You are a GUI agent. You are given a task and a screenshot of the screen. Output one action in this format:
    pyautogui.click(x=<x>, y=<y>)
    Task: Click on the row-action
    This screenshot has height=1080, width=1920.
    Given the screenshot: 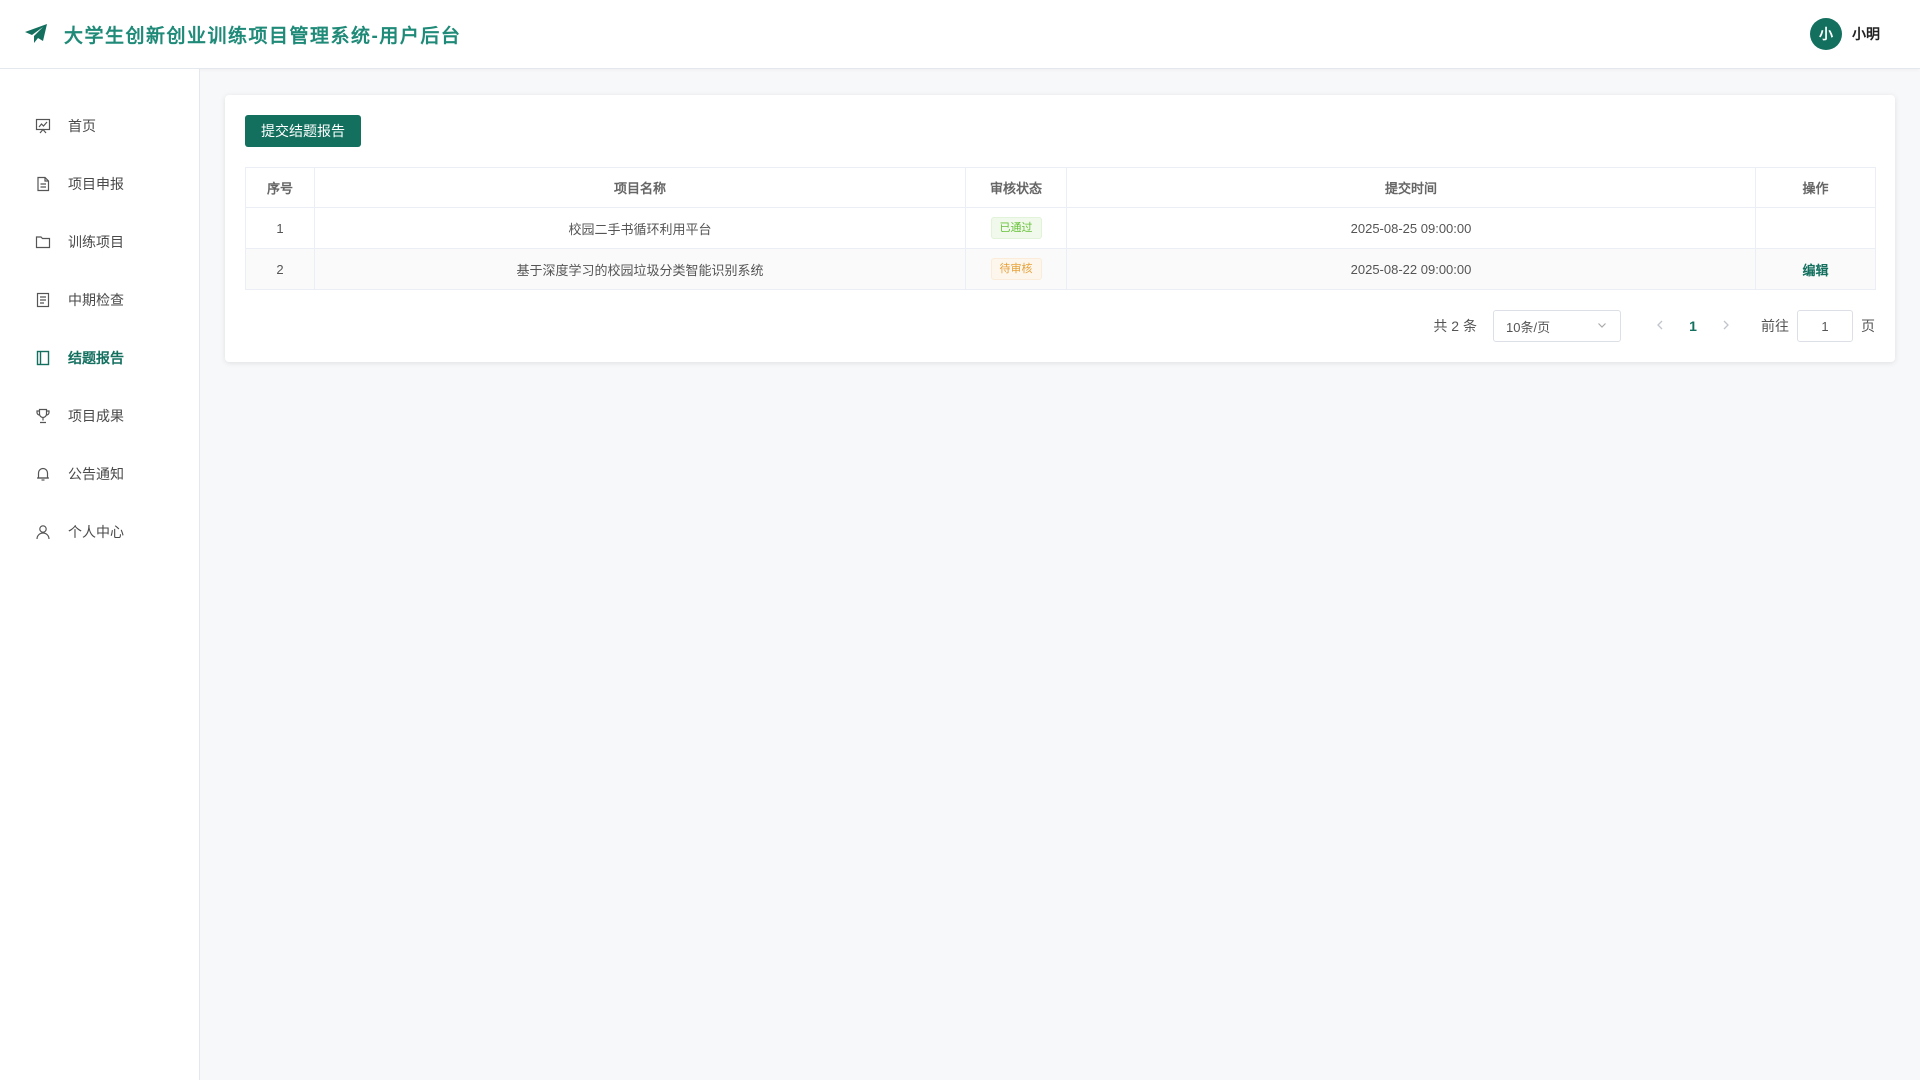 What is the action you would take?
    pyautogui.click(x=1815, y=228)
    